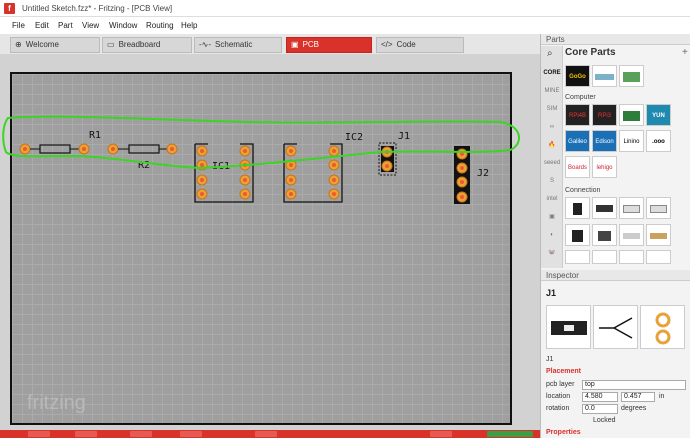 Image resolution: width=690 pixels, height=438 pixels. What do you see at coordinates (261, 142) in the screenshot?
I see `green-highlight-annotation` at bounding box center [261, 142].